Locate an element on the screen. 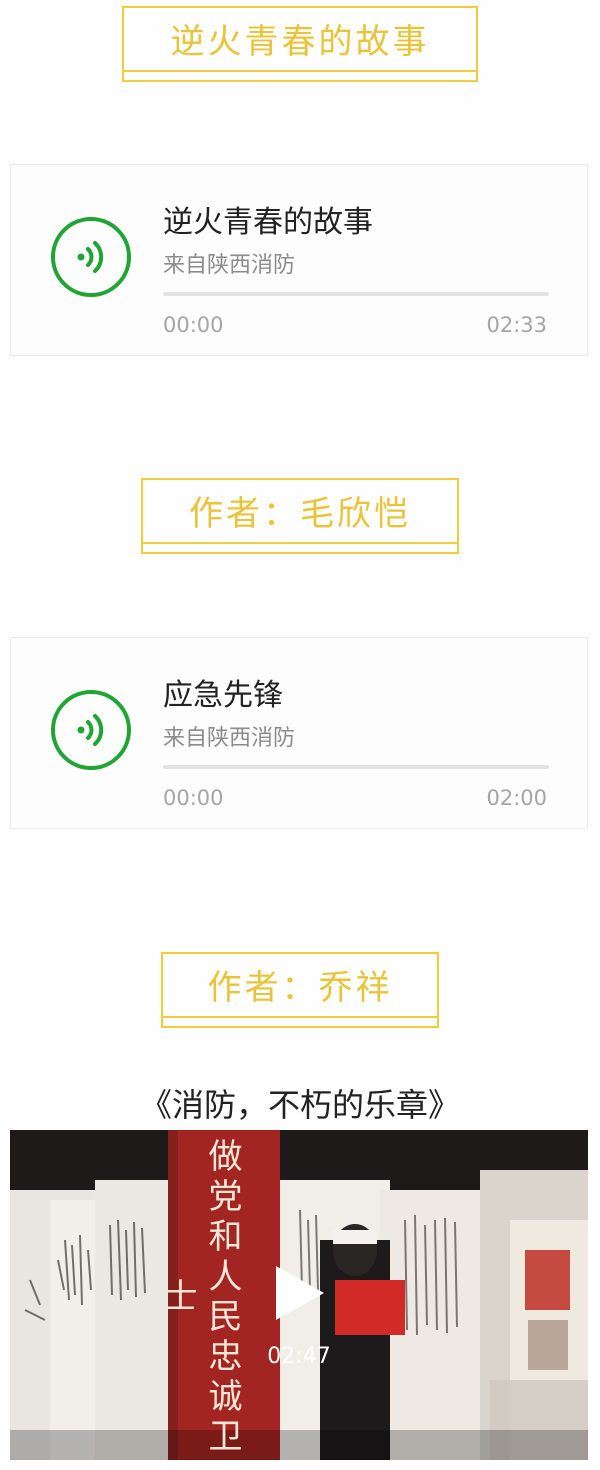 The width and height of the screenshot is (600, 1470). banner-title: 逆火青春的故事 is located at coordinates (300, 41).